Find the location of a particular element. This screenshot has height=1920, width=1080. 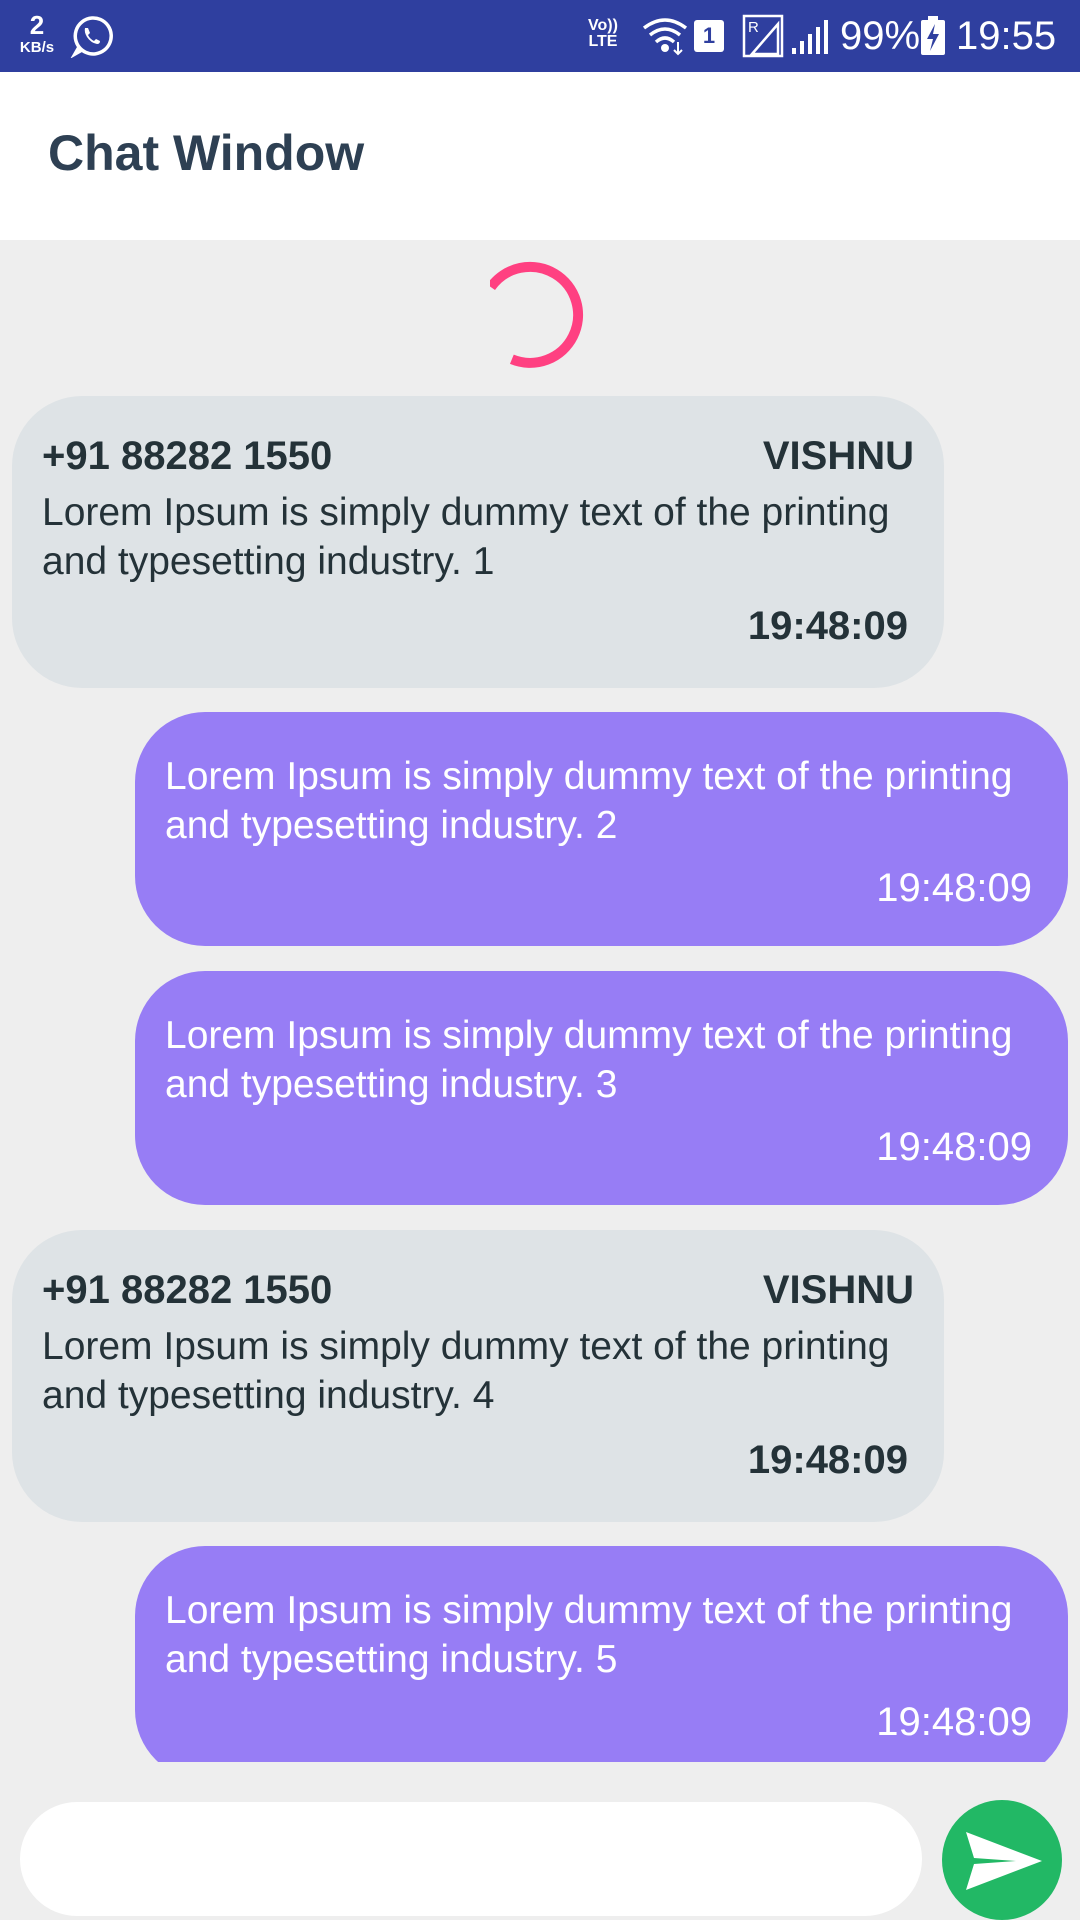

send-button is located at coordinates (1002, 1860).